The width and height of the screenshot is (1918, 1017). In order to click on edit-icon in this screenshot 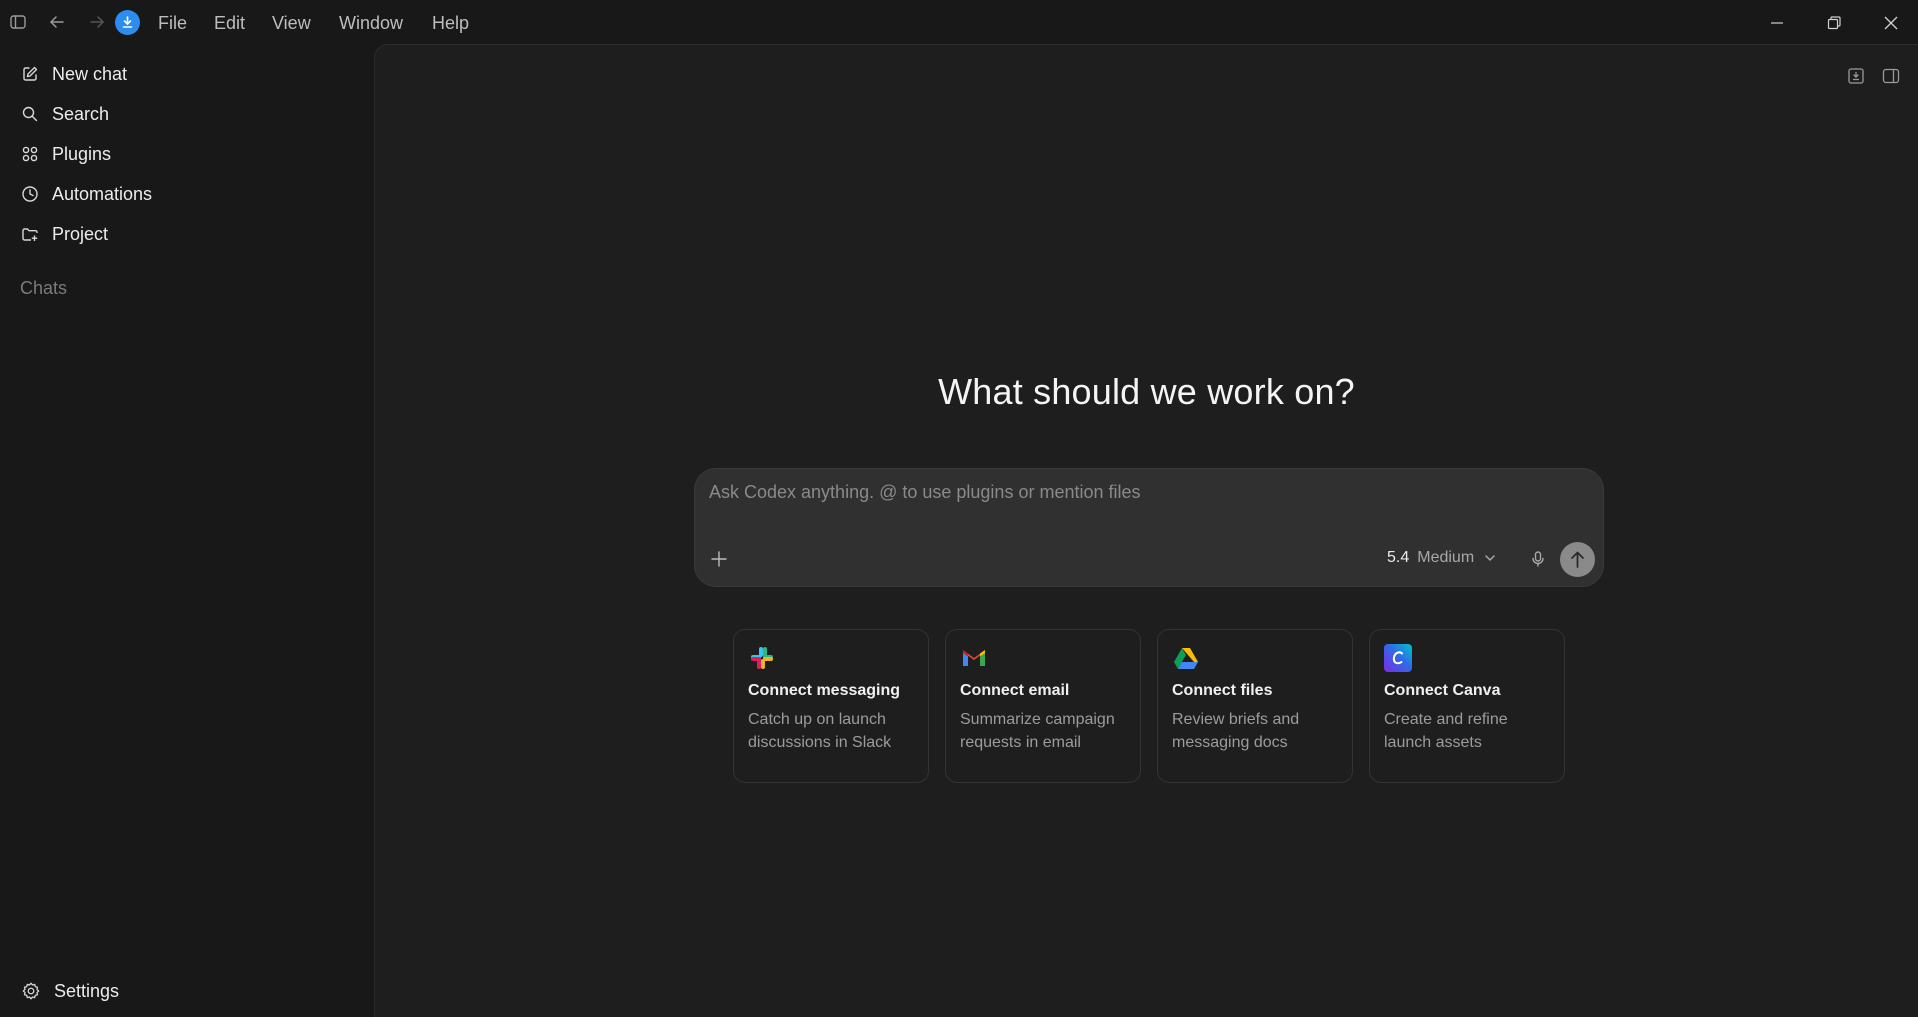, I will do `click(30, 74)`.